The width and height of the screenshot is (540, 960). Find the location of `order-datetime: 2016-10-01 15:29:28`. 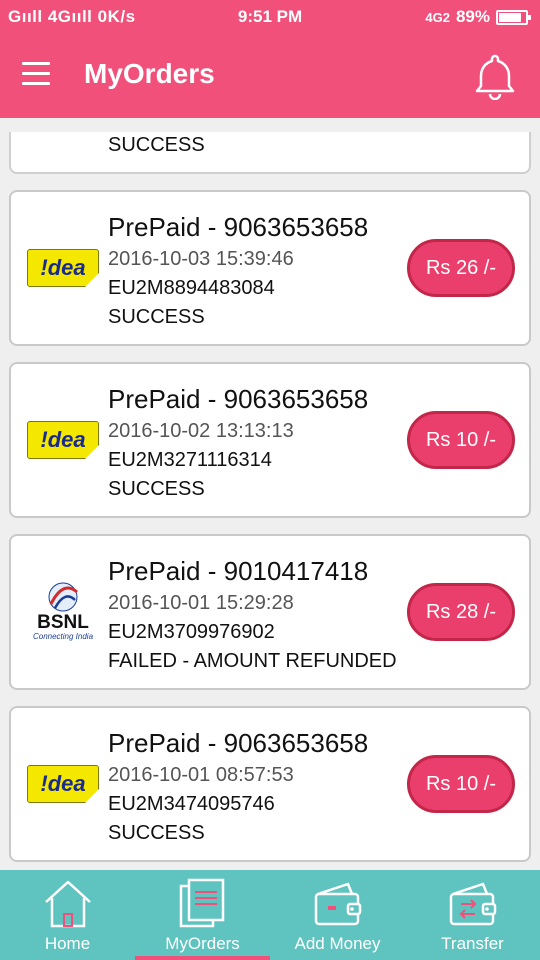

order-datetime: 2016-10-01 15:29:28 is located at coordinates (201, 603).